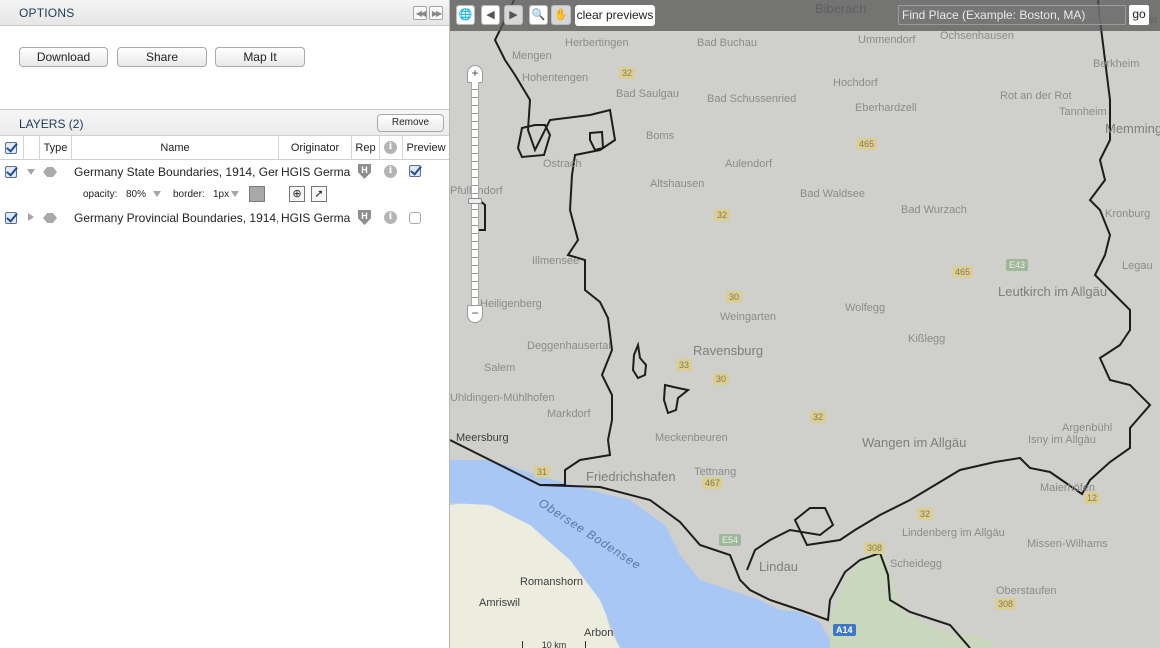 The height and width of the screenshot is (648, 1160). Describe the element at coordinates (684, 365) in the screenshot. I see `road-shield: 33` at that location.